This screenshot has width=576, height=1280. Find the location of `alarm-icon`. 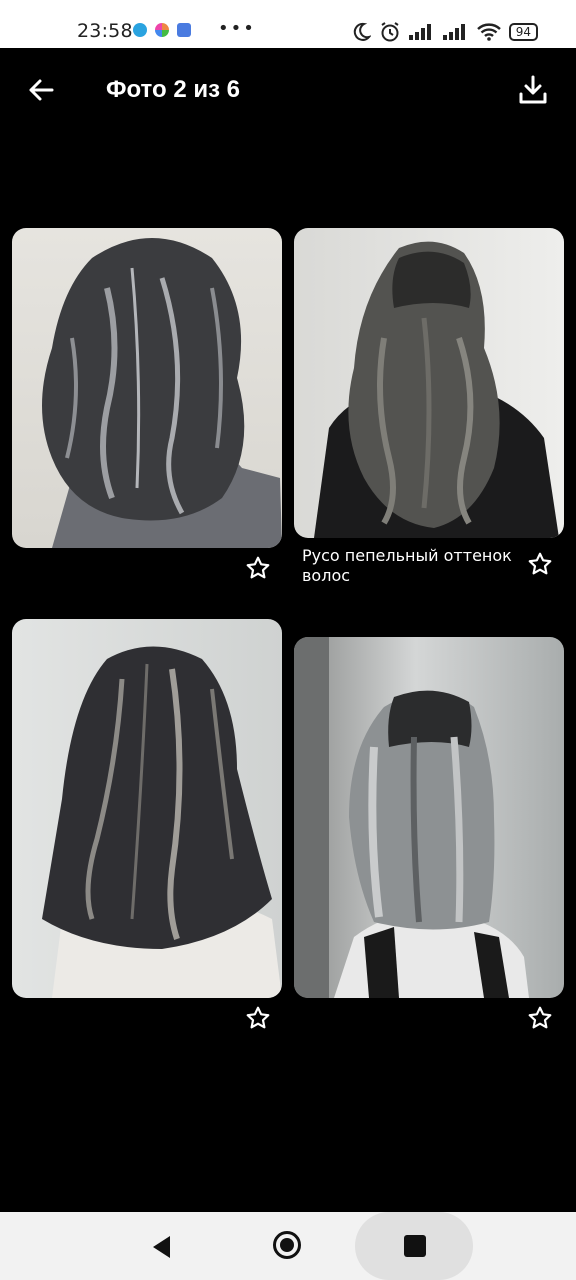

alarm-icon is located at coordinates (390, 32).